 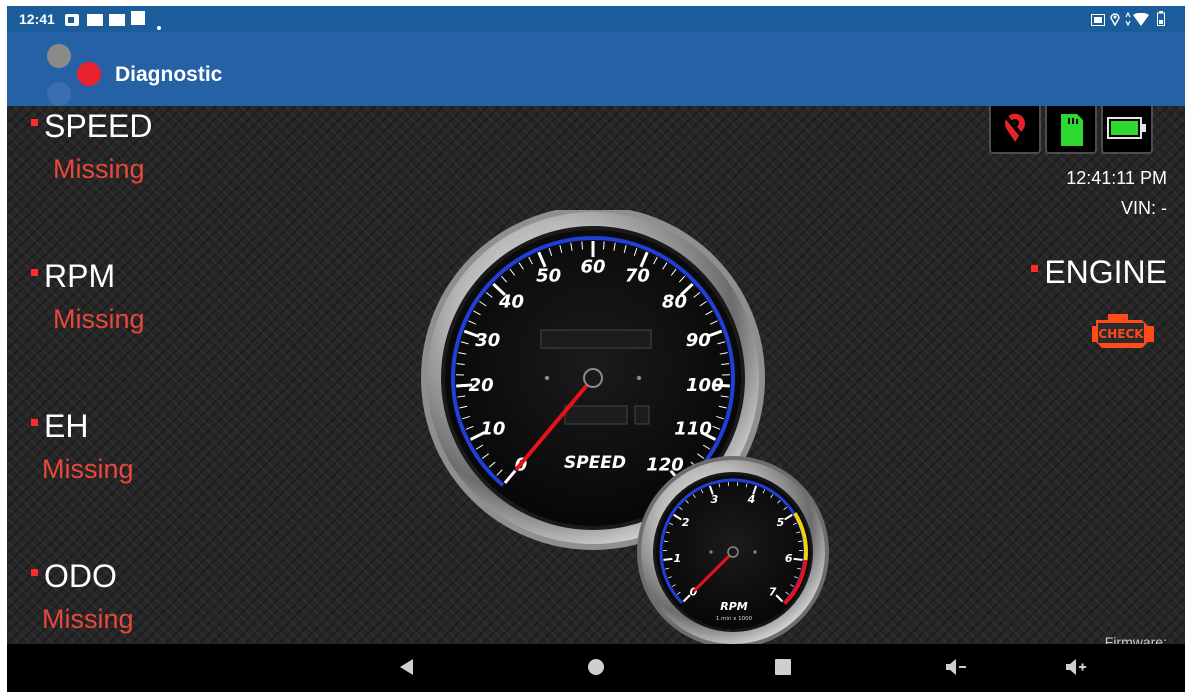 What do you see at coordinates (88, 619) in the screenshot?
I see `odo-value: Missing` at bounding box center [88, 619].